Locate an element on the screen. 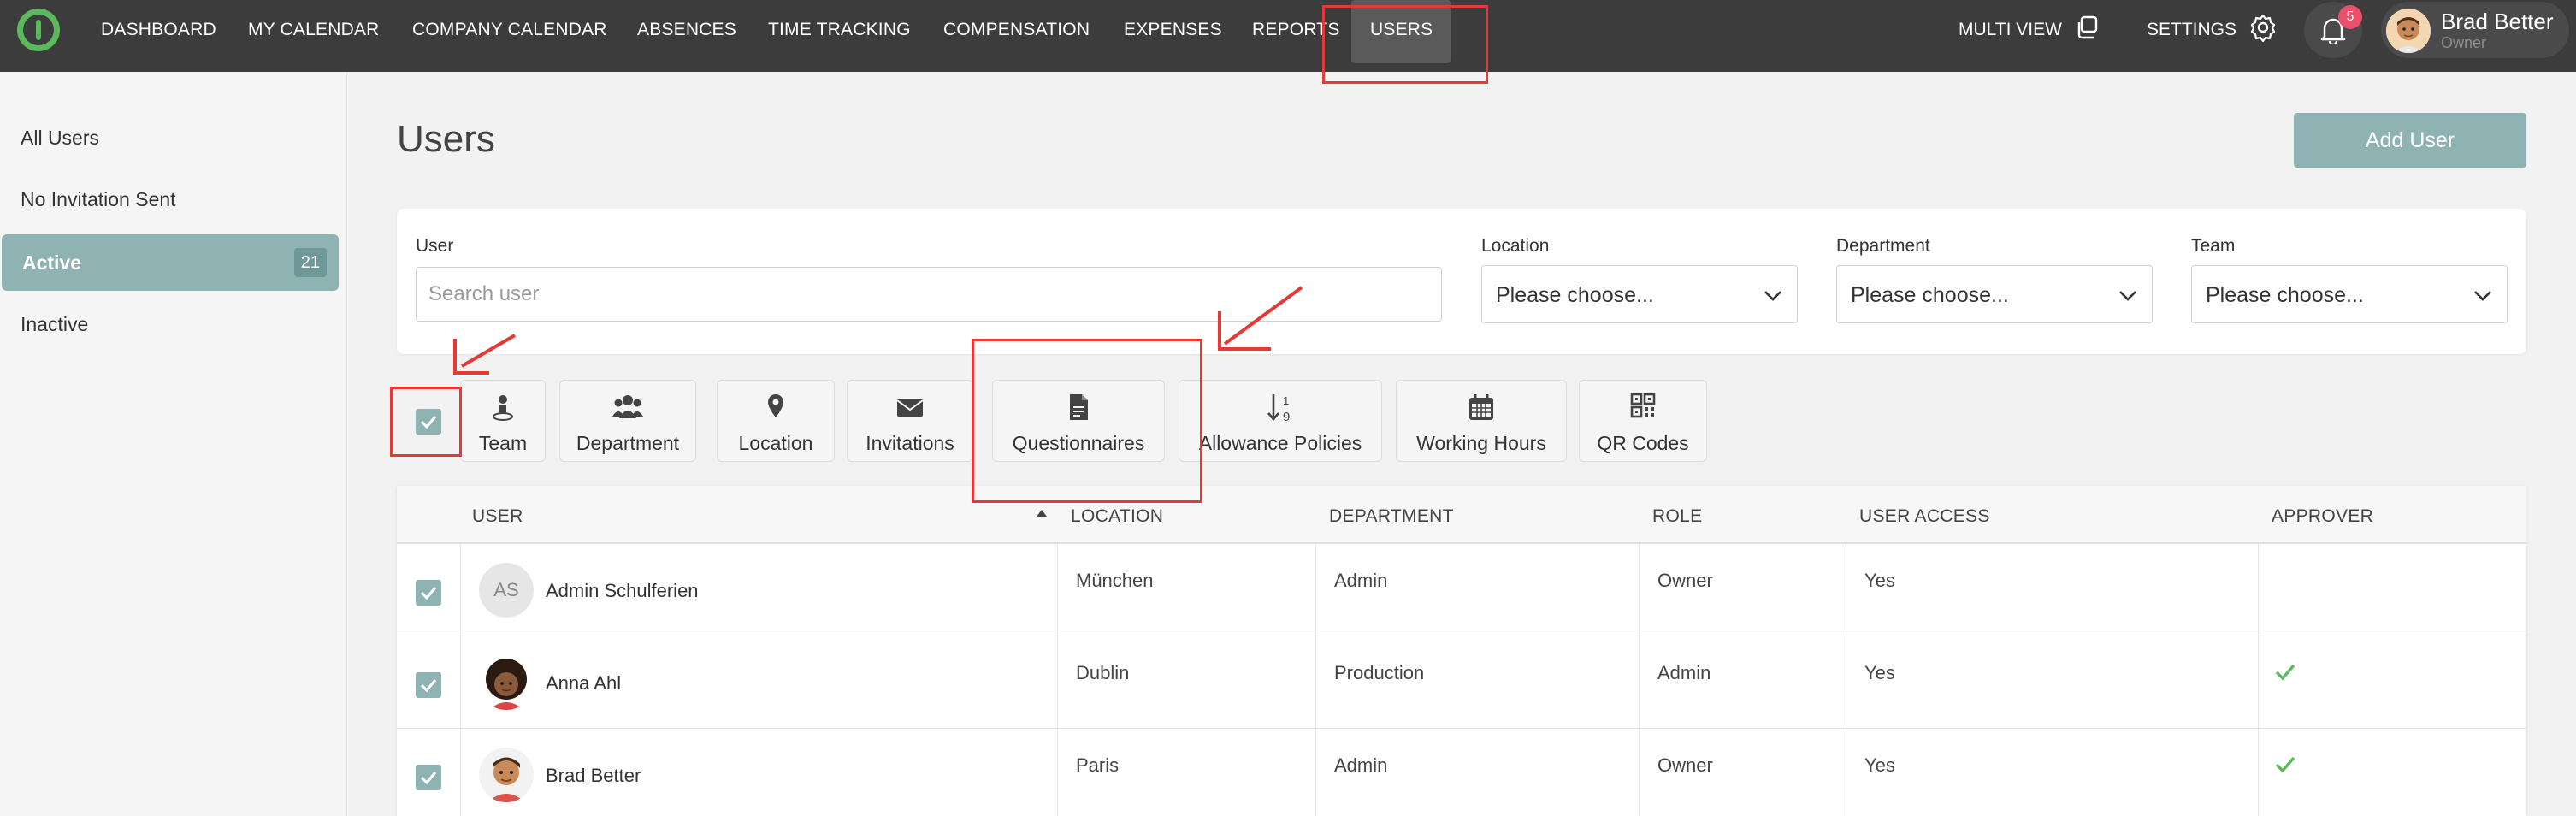 Image resolution: width=2576 pixels, height=816 pixels. location-filter-label: Location is located at coordinates (1515, 246).